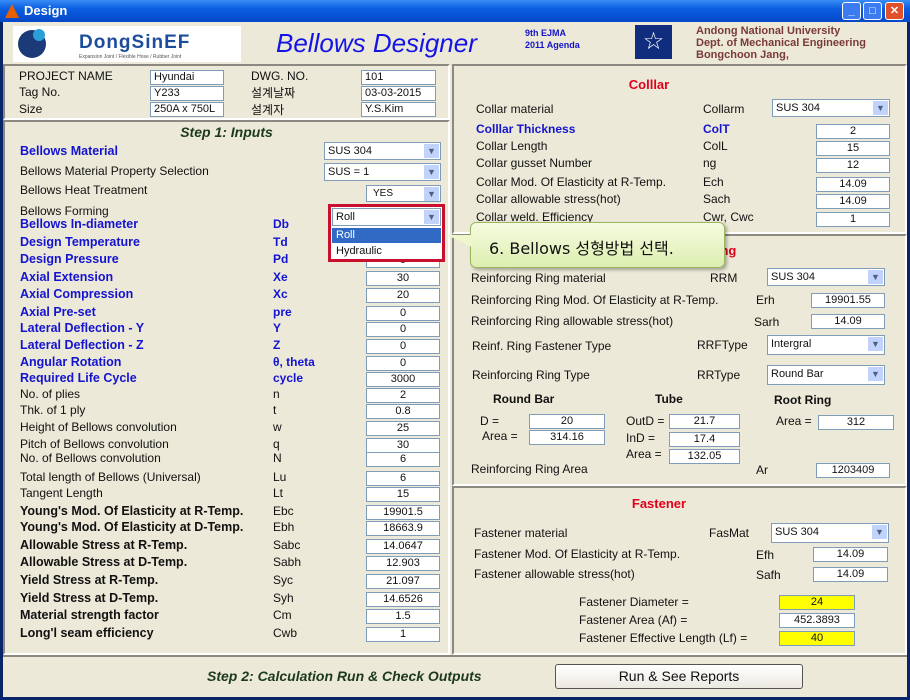 The image size is (910, 700). I want to click on w-input: 25, so click(403, 428).